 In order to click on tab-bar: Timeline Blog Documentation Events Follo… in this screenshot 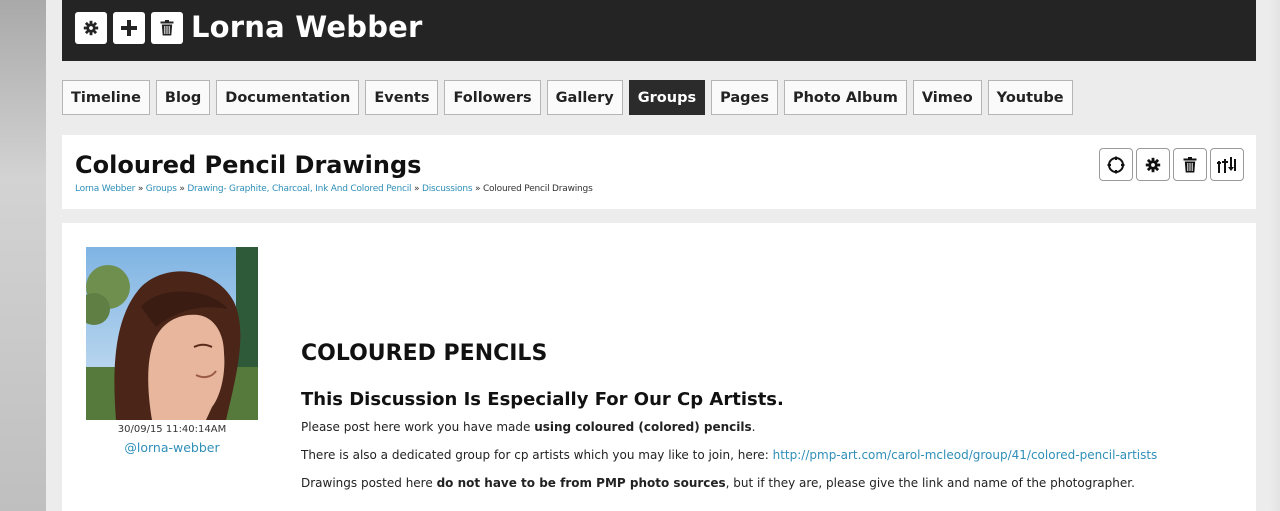, I will do `click(567, 98)`.